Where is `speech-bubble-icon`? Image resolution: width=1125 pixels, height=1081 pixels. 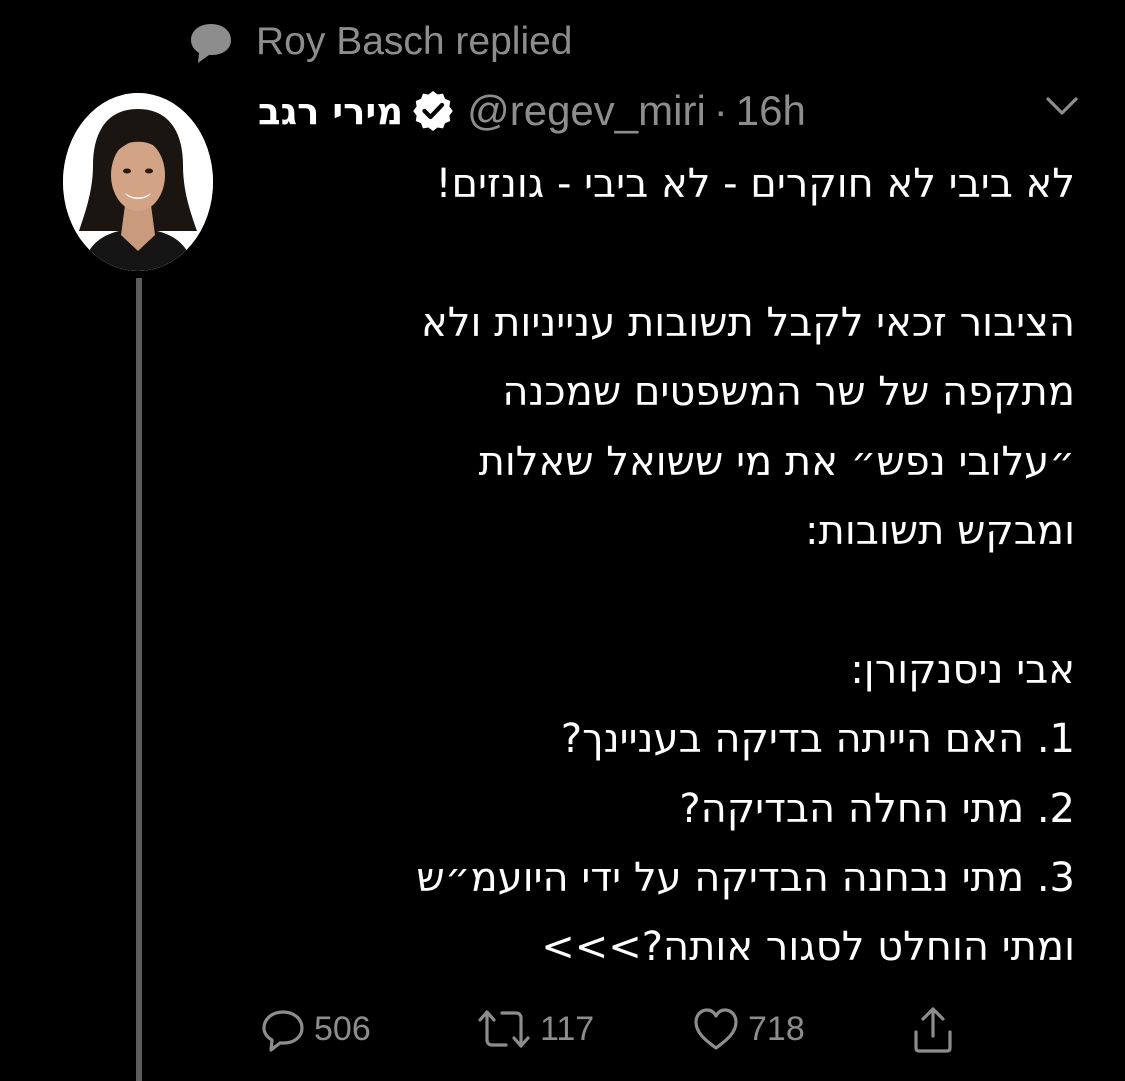
speech-bubble-icon is located at coordinates (211, 43).